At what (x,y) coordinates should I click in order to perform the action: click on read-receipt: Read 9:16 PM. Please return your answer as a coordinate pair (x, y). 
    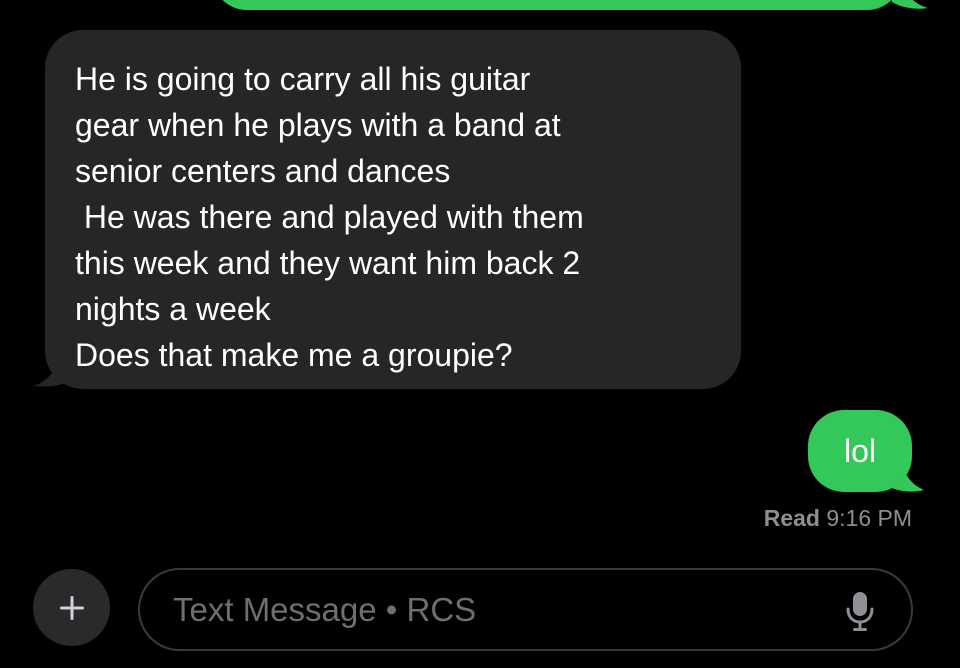
    Looking at the image, I should click on (838, 518).